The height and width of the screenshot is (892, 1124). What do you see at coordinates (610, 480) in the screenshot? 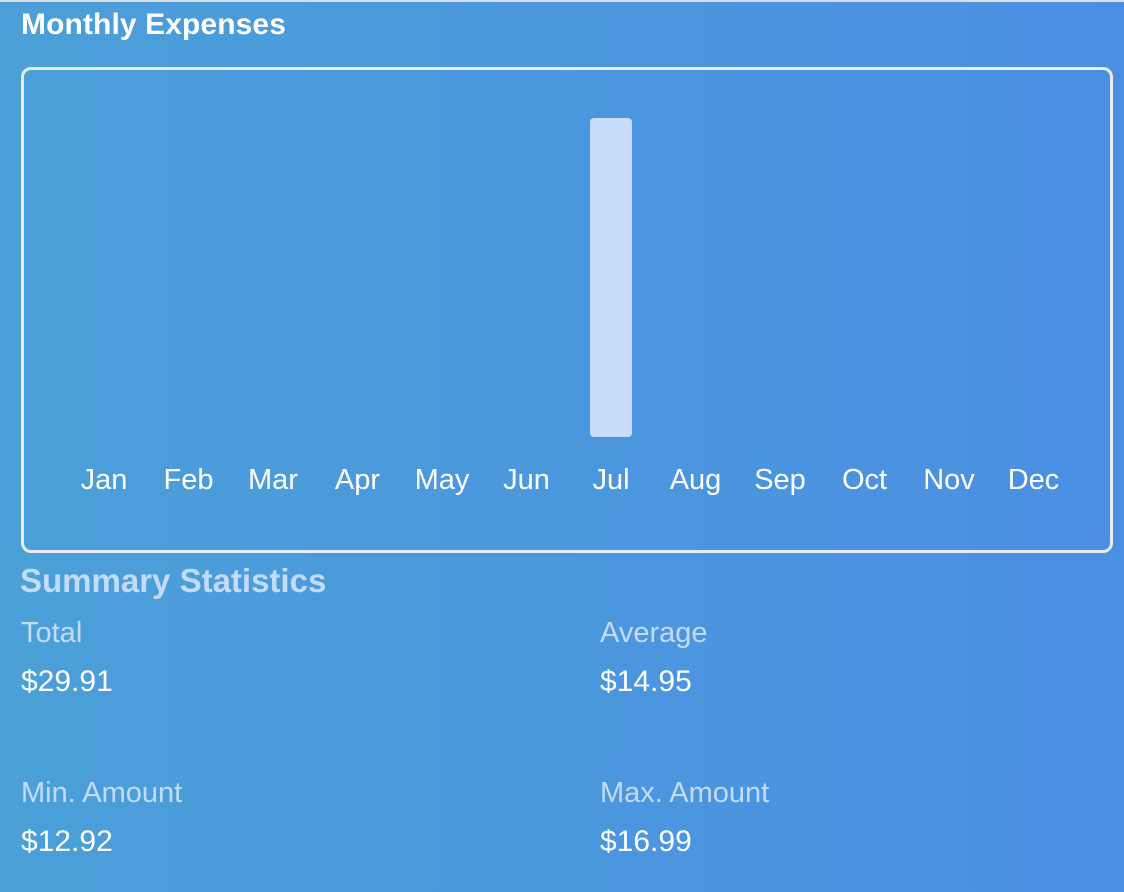
I see `month-label-jul: Jul` at bounding box center [610, 480].